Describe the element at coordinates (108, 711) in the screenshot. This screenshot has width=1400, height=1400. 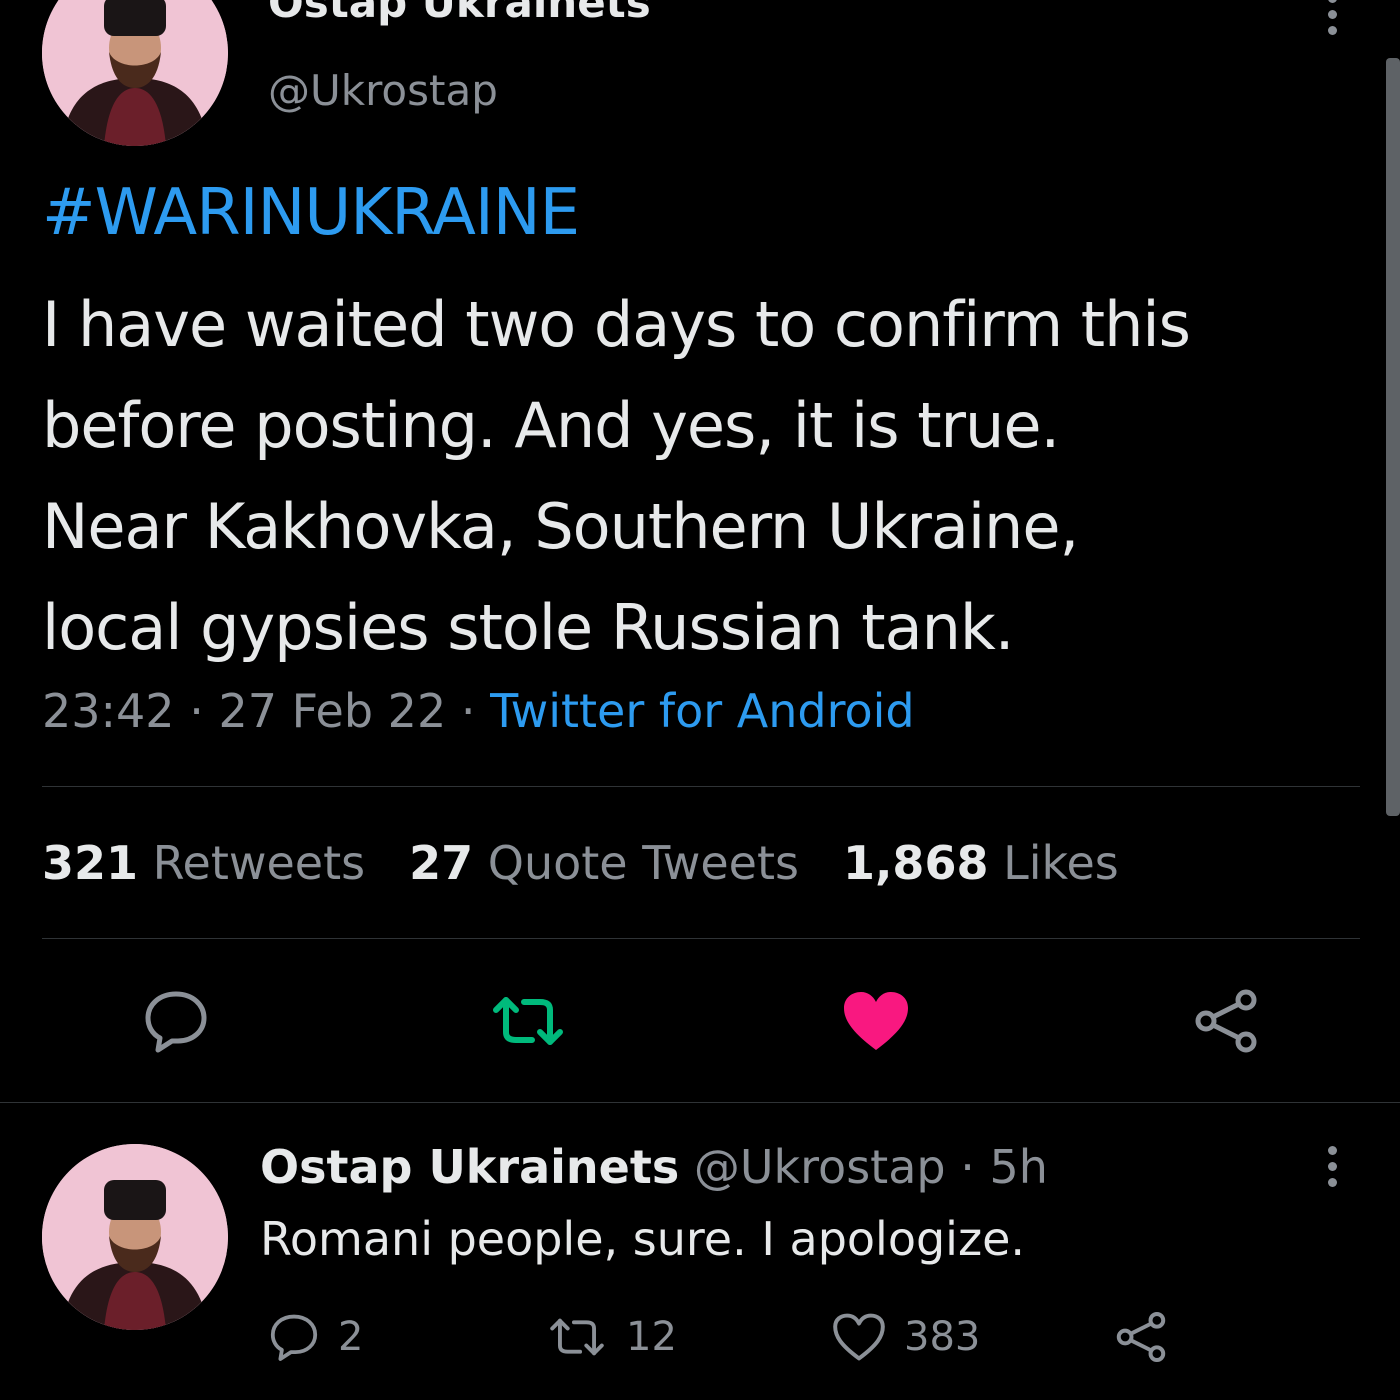
I see `tweet-time: 23:42` at that location.